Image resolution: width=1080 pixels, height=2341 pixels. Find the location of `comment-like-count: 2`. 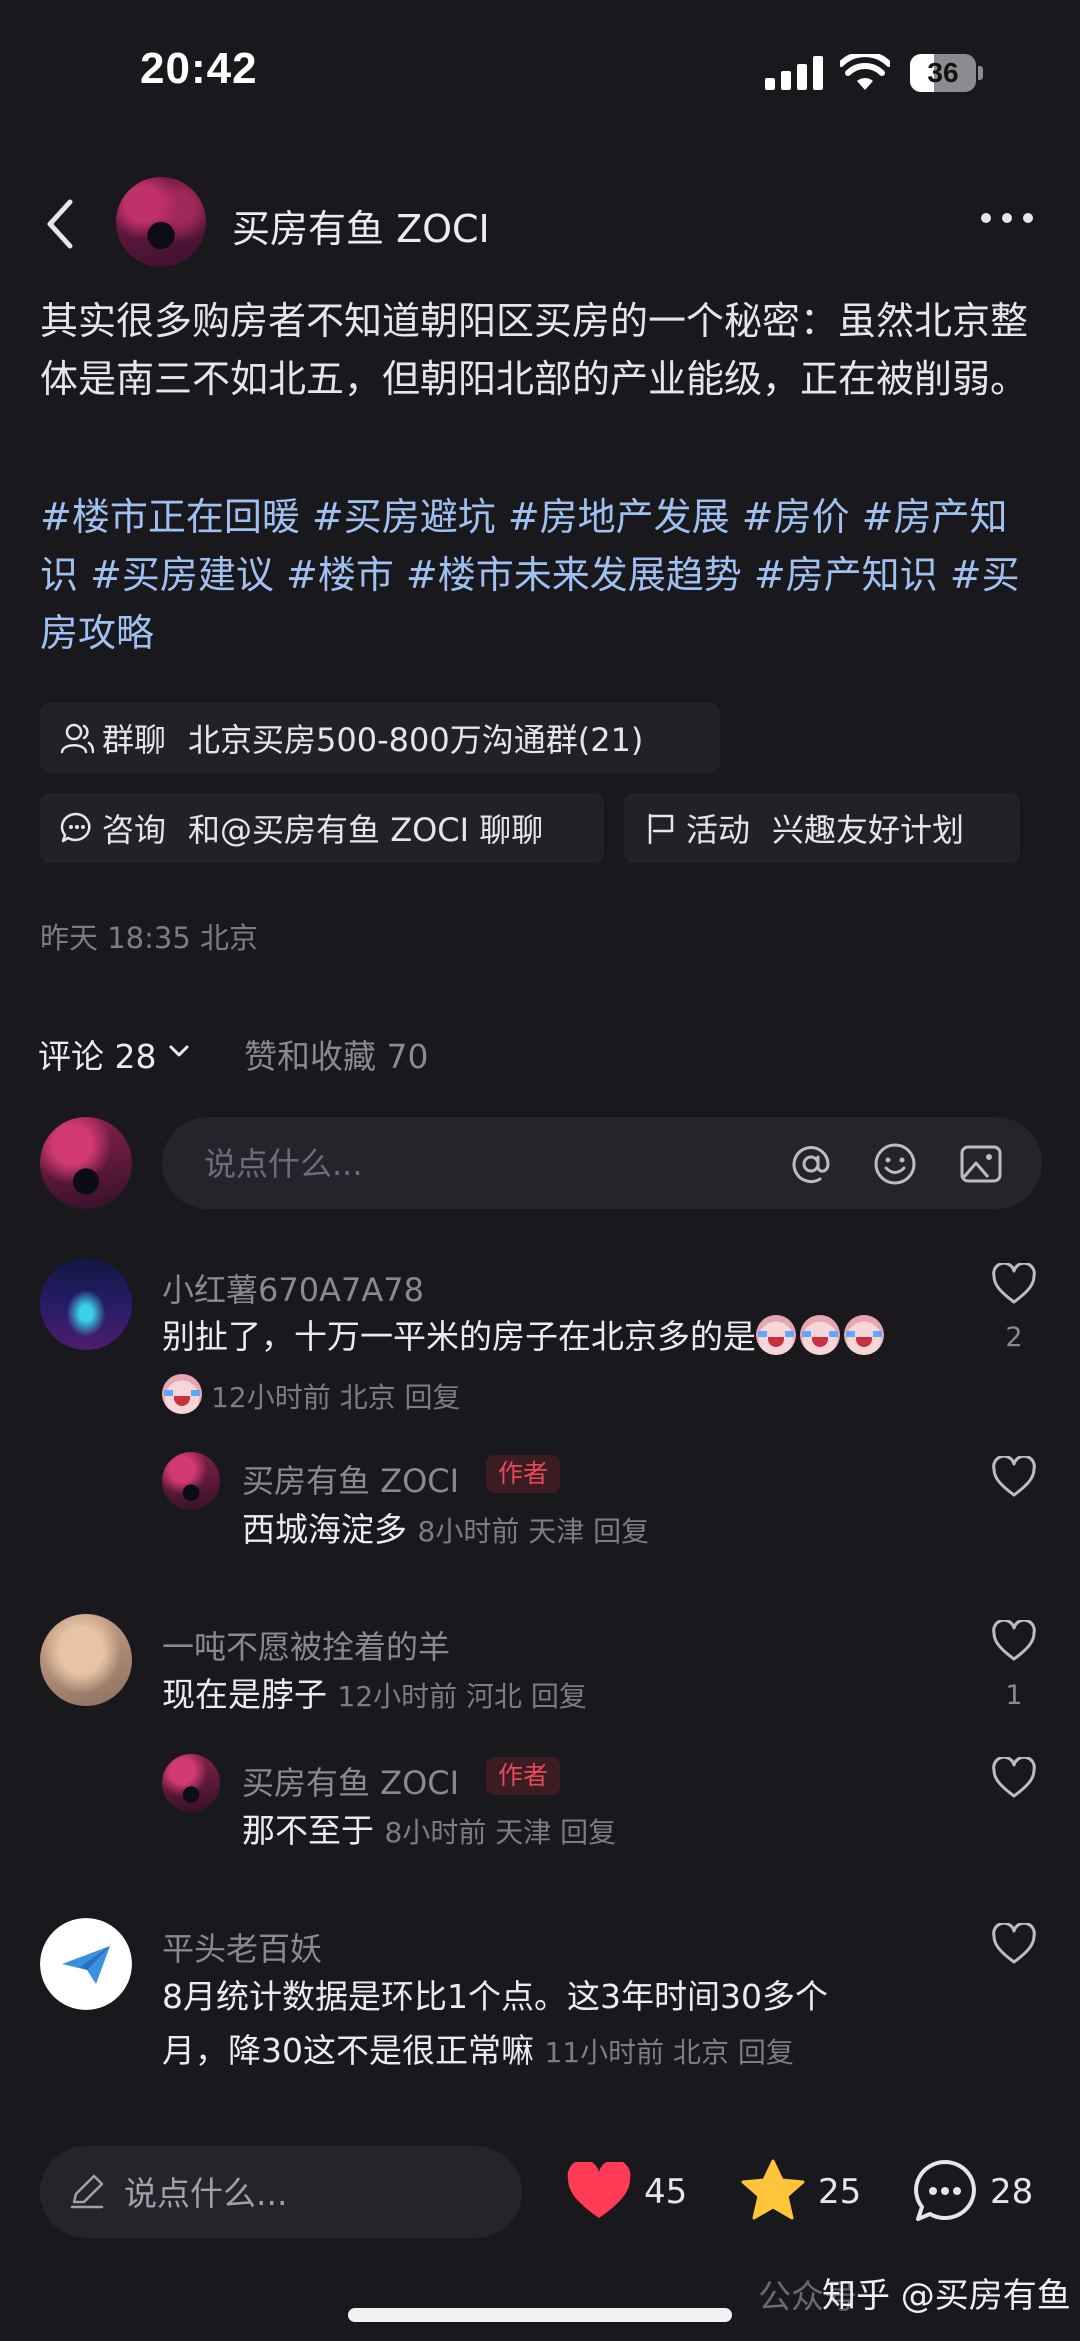

comment-like-count: 2 is located at coordinates (1014, 1337).